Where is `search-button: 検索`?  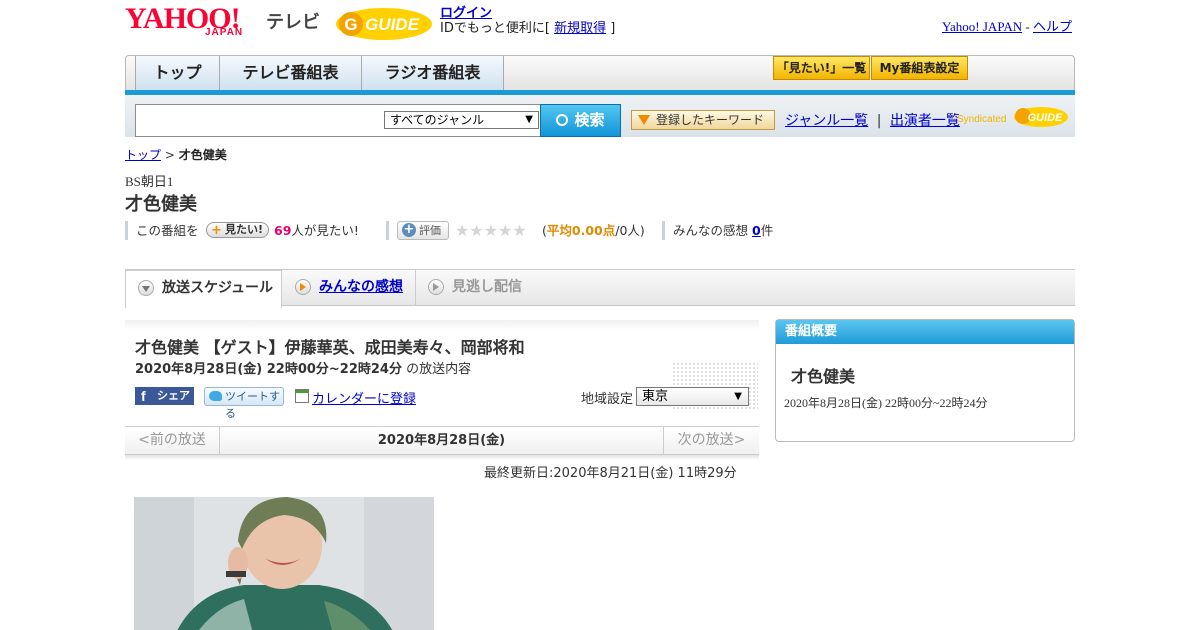
search-button: 検索 is located at coordinates (580, 120).